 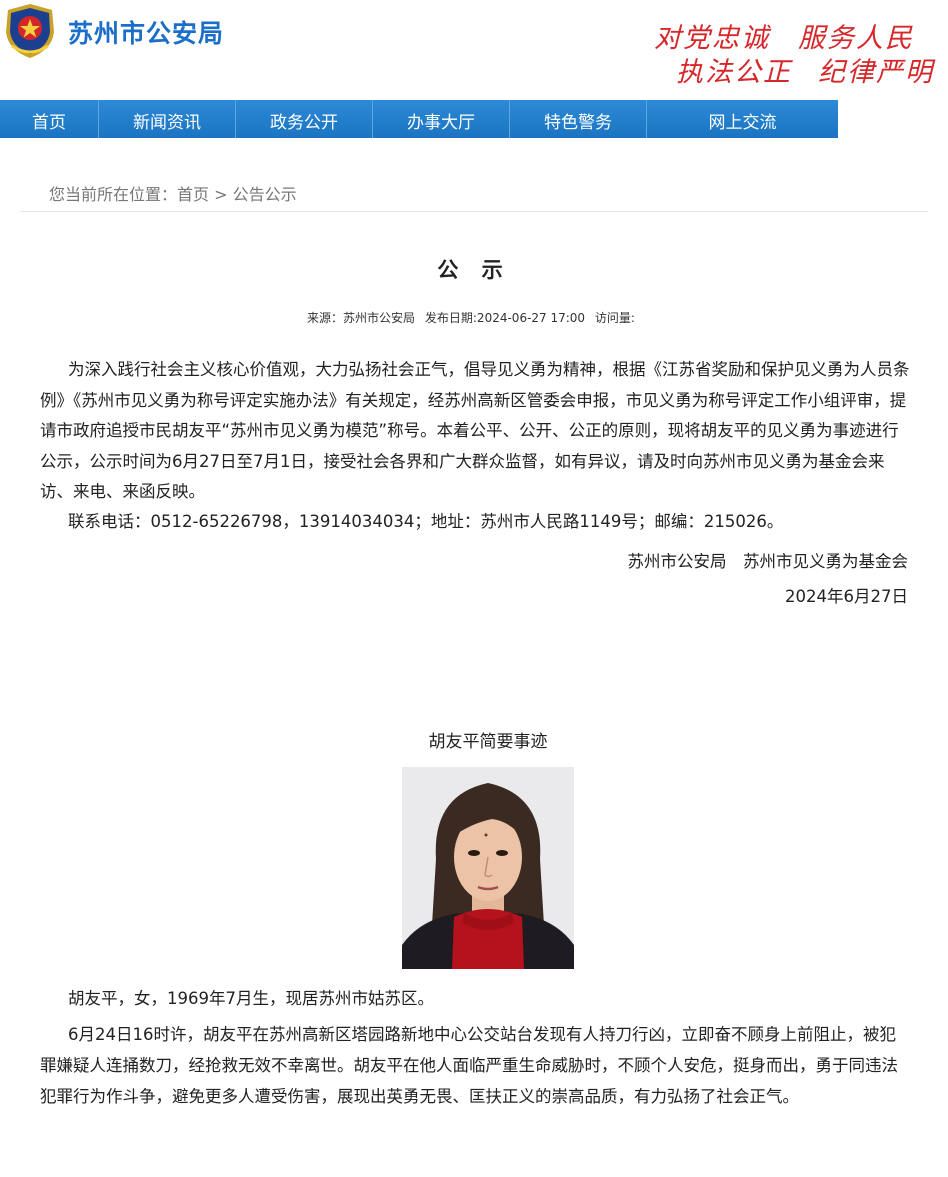 I want to click on breadcrumb-bar: 您当前所在位置：首页 > 公告公示, so click(x=474, y=189).